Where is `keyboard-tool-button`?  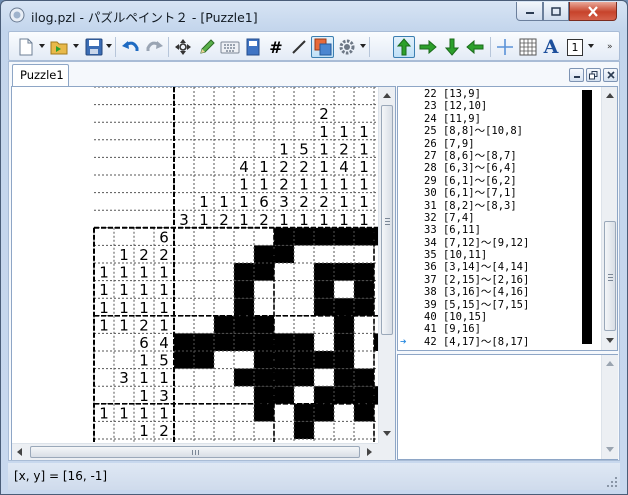
keyboard-tool-button is located at coordinates (230, 47).